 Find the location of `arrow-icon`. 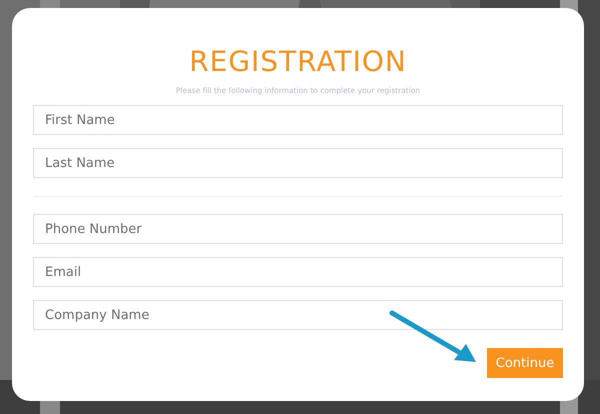

arrow-icon is located at coordinates (433, 336).